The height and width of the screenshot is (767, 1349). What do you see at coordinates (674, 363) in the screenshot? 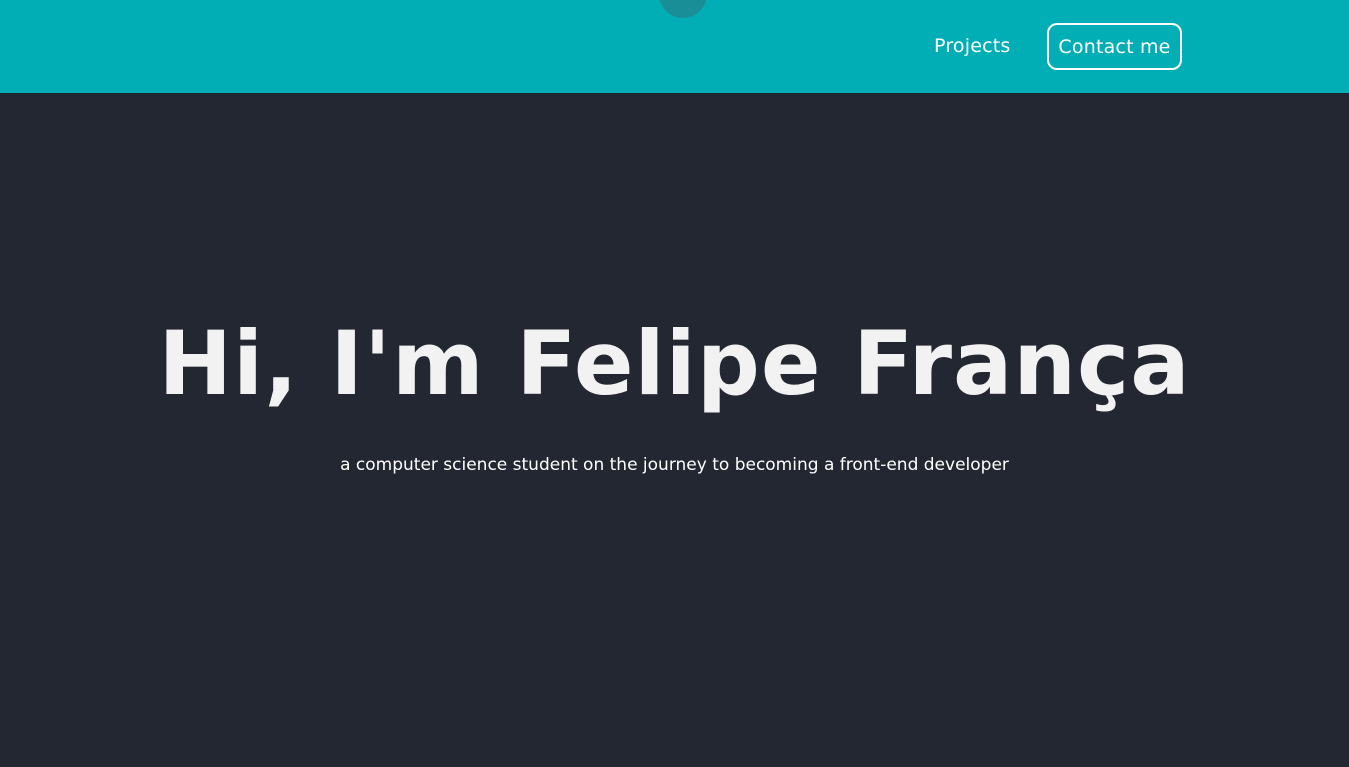
I see `hero-title: Hi, I'm Felipe França` at bounding box center [674, 363].